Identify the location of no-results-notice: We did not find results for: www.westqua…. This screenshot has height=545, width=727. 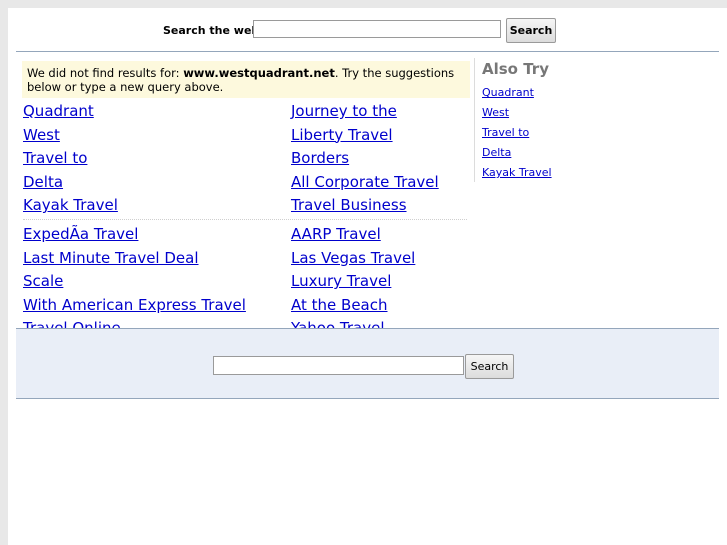
(246, 79).